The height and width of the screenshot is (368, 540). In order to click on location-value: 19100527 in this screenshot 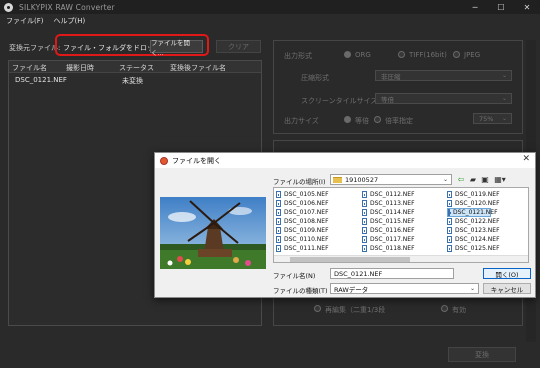, I will do `click(362, 179)`.